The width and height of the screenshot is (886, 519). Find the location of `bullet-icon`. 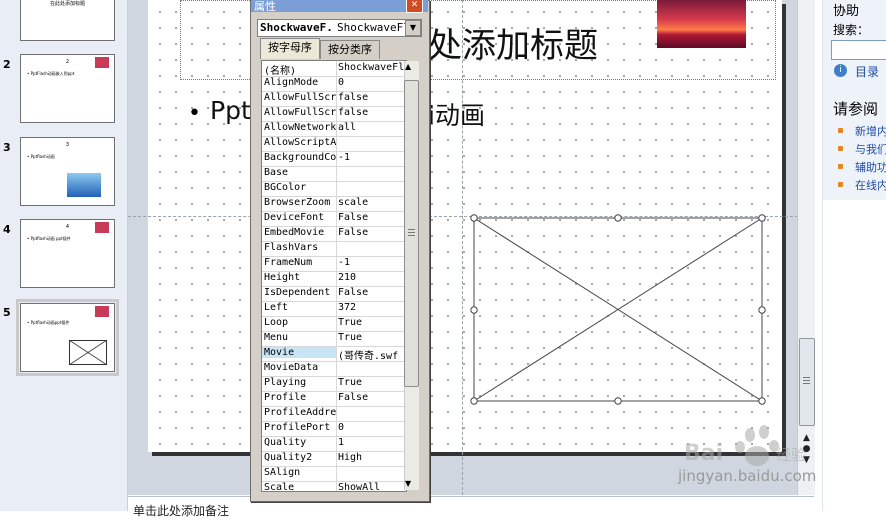

bullet-icon is located at coordinates (840, 130).